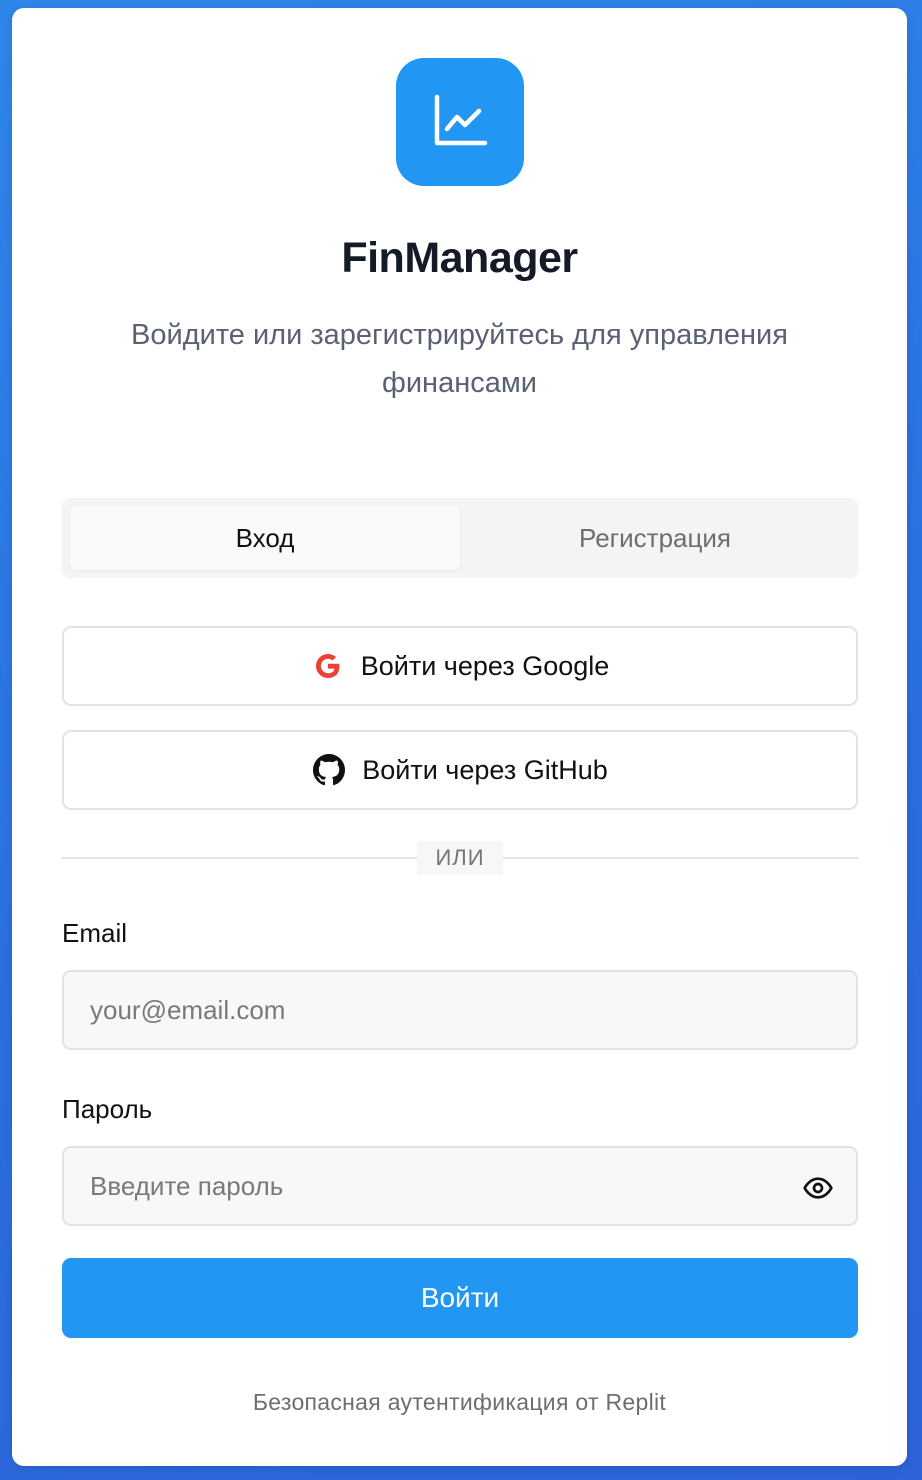 This screenshot has width=922, height=1480. I want to click on eye-icon, so click(818, 1188).